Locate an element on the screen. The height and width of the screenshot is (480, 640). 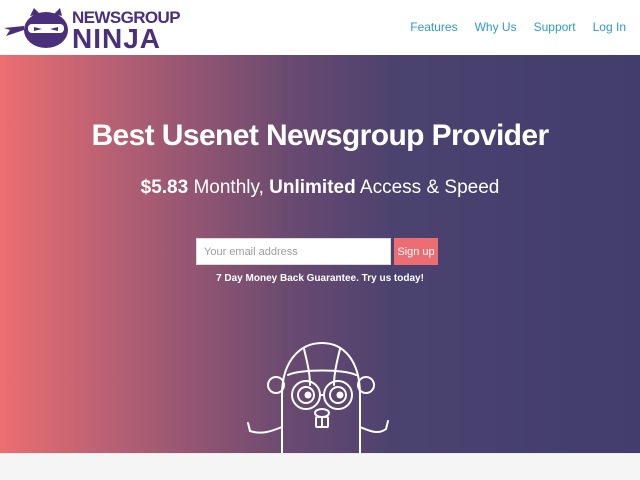
site-logo: NEWSGROUP NINJA is located at coordinates (92, 29).